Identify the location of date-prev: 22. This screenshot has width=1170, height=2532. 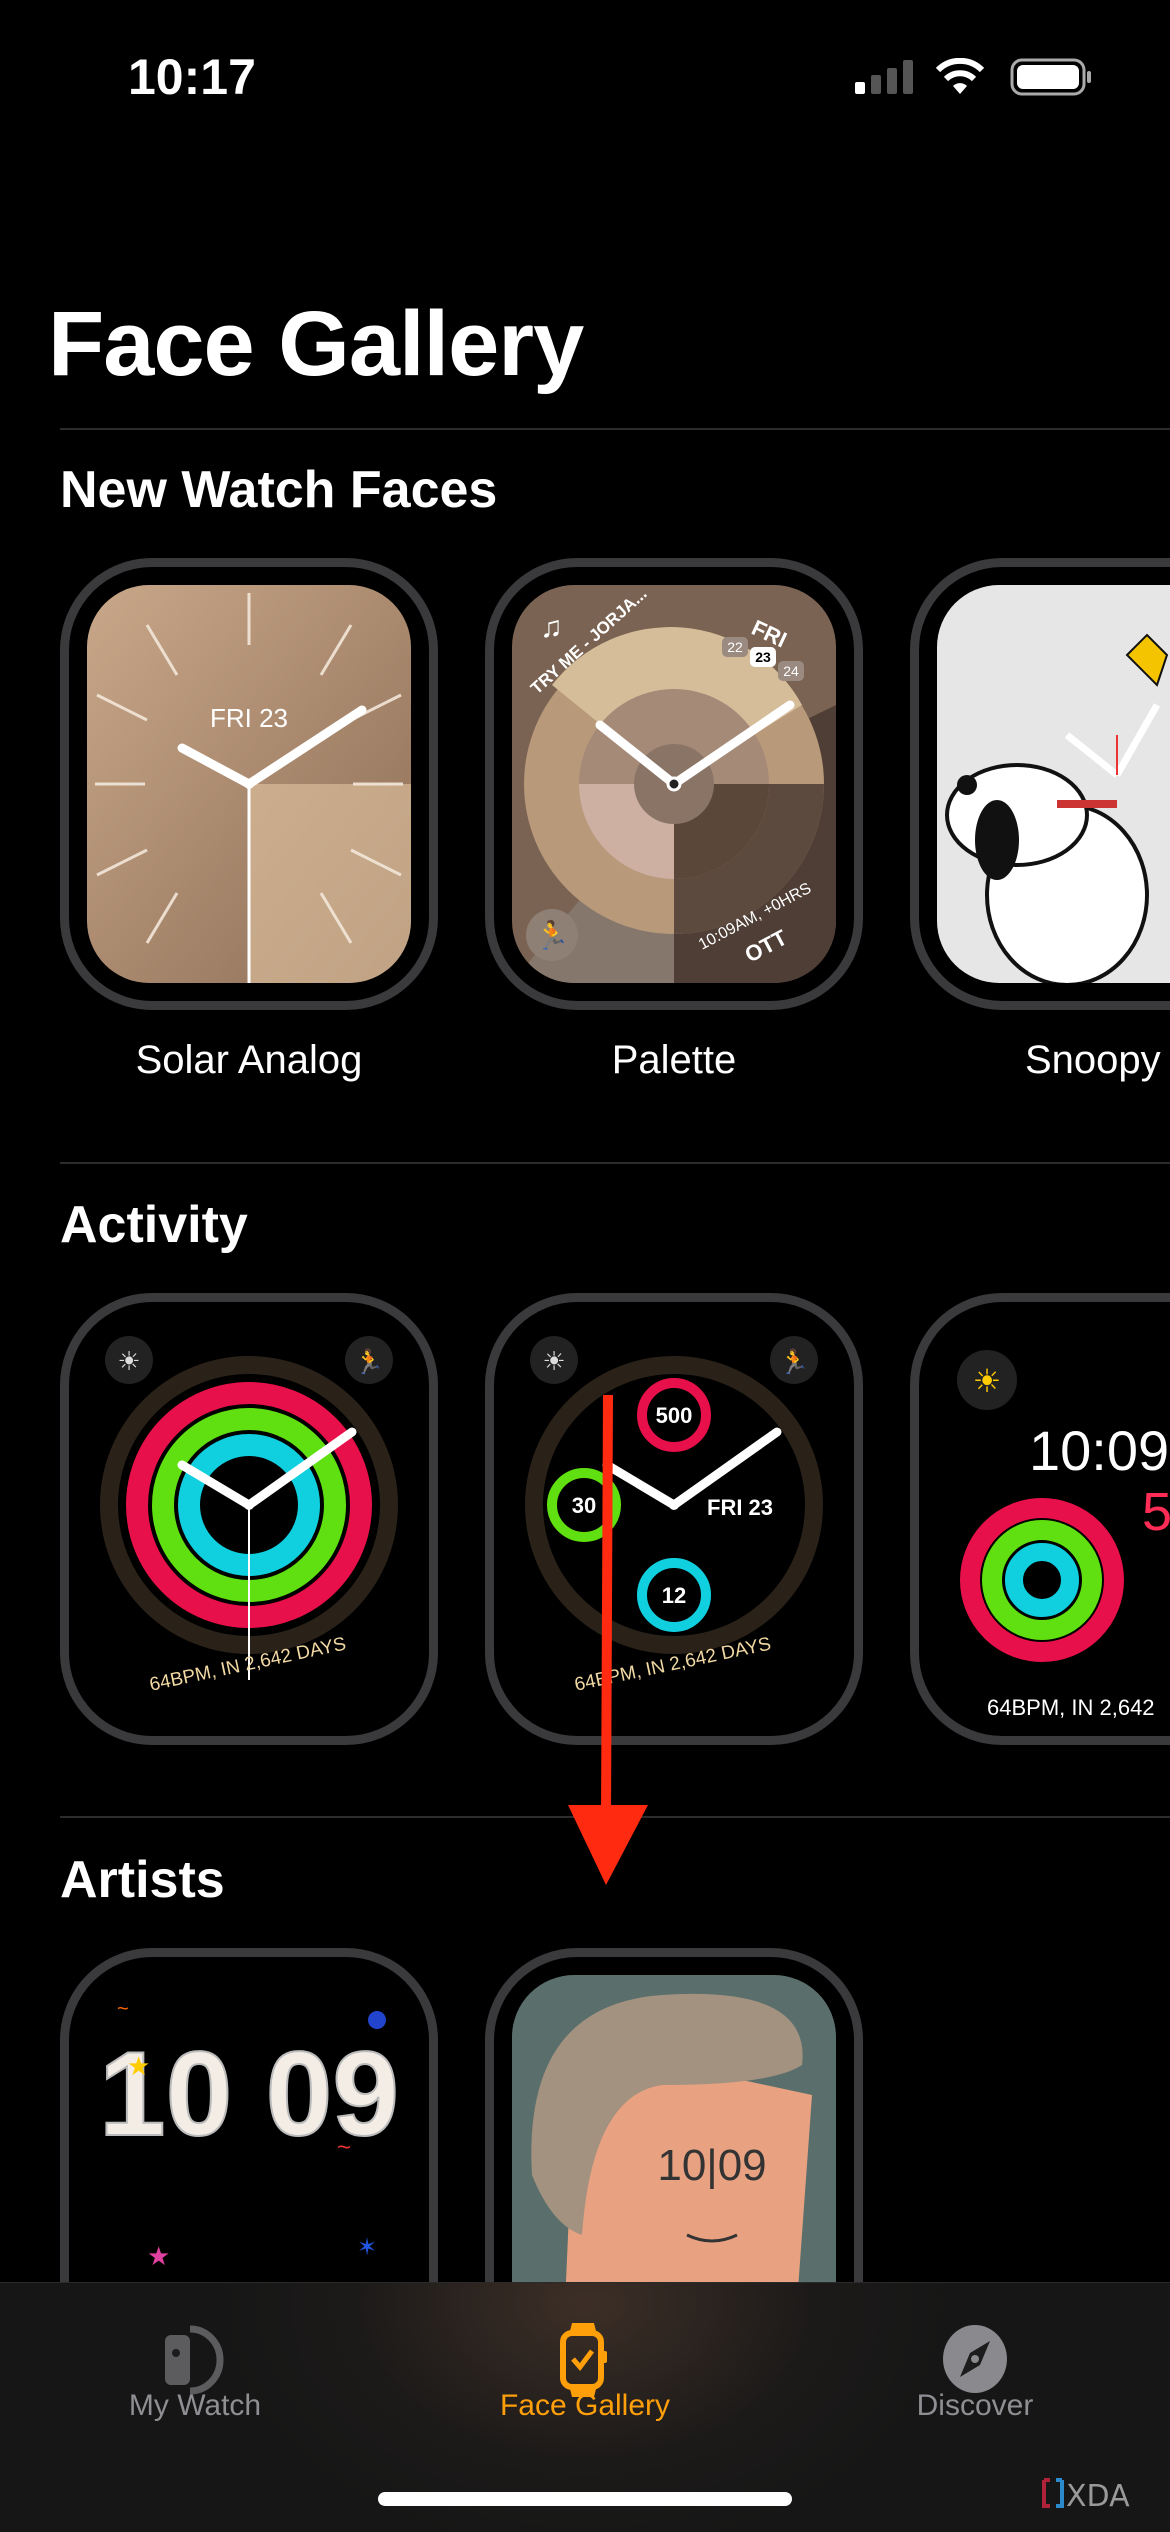
(735, 647).